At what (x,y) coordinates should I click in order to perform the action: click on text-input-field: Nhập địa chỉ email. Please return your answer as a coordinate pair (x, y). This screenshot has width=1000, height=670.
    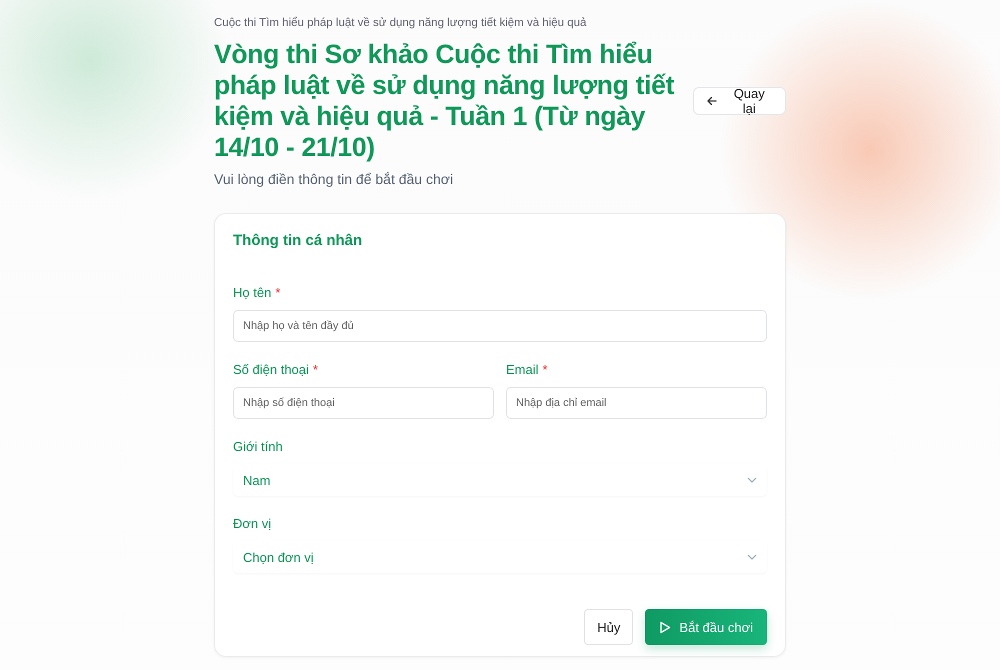
    Looking at the image, I should click on (636, 403).